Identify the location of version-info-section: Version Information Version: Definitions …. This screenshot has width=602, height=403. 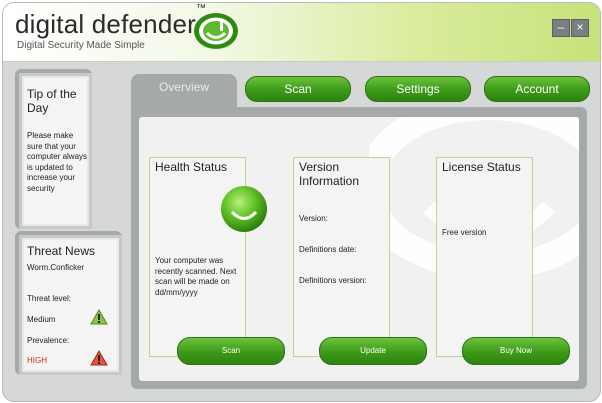
(341, 257).